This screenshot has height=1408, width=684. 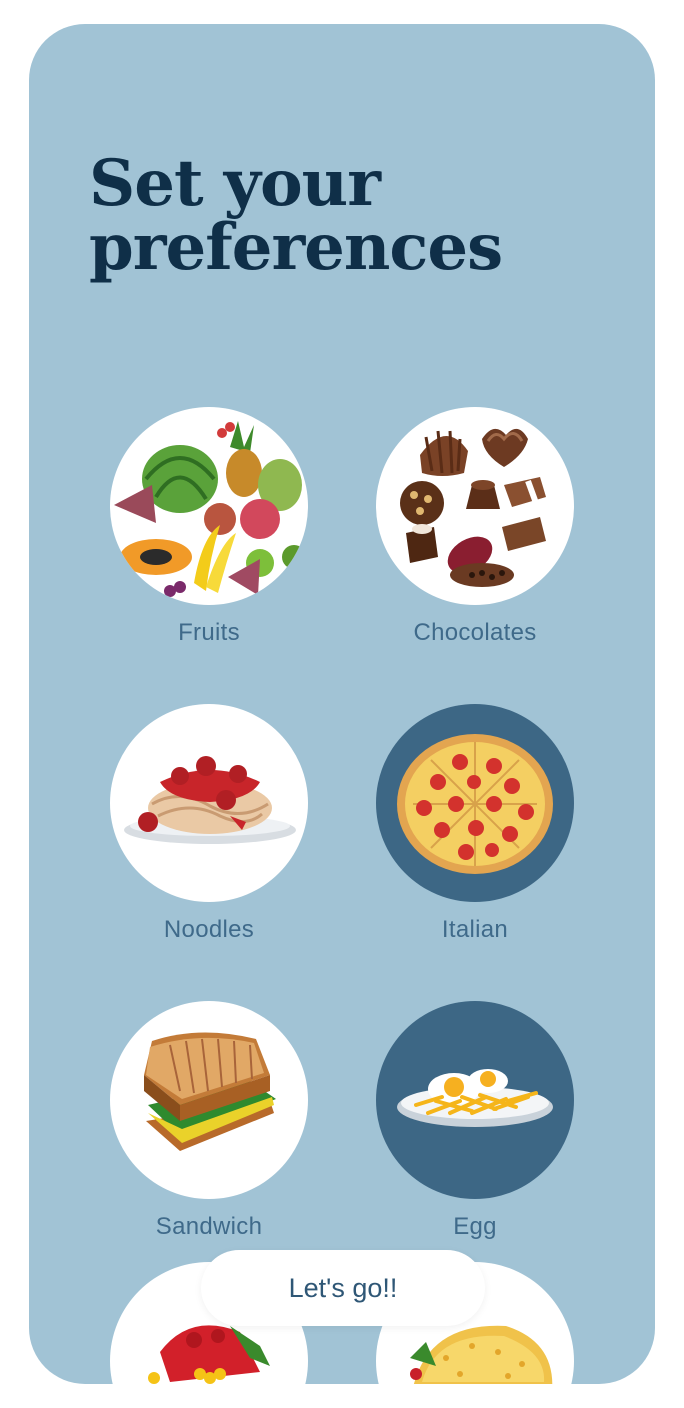 I want to click on category-fruits: Fruits, so click(x=209, y=527).